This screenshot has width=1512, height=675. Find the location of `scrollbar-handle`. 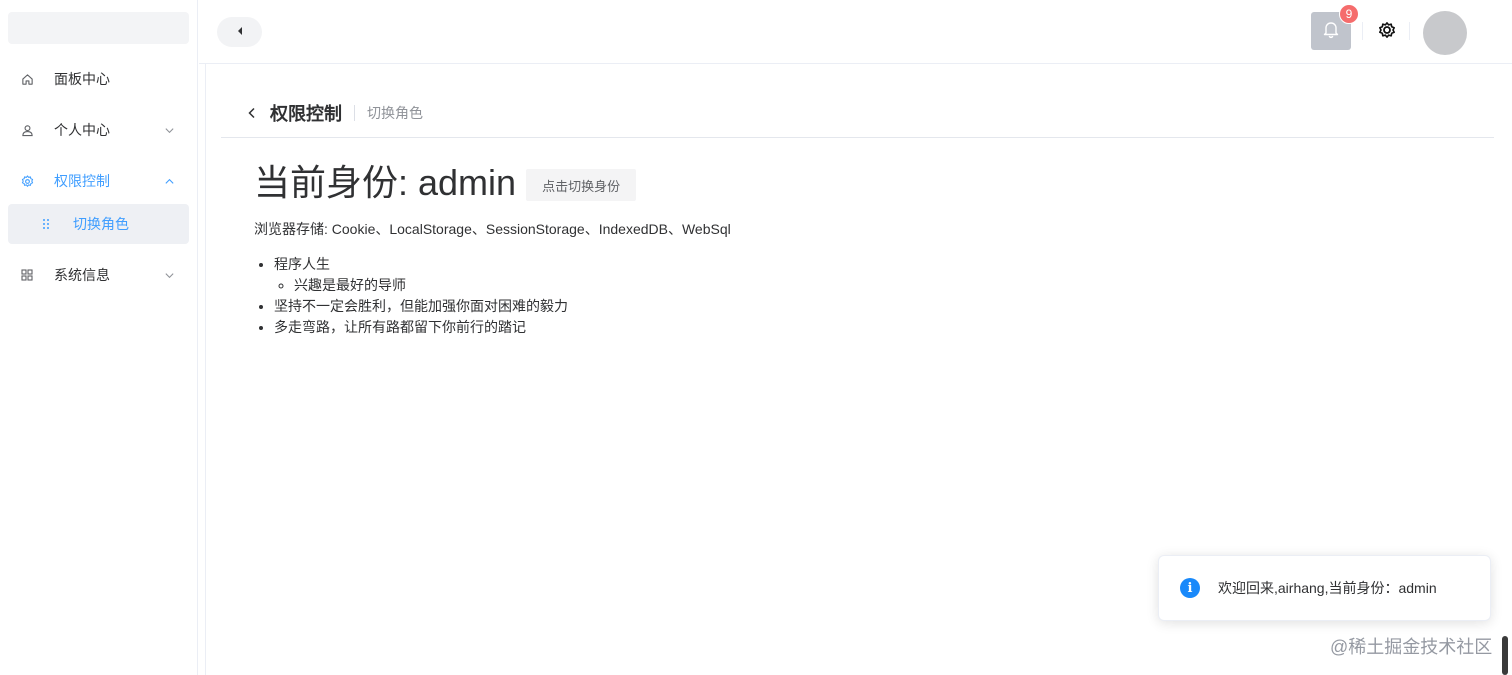

scrollbar-handle is located at coordinates (1505, 655).